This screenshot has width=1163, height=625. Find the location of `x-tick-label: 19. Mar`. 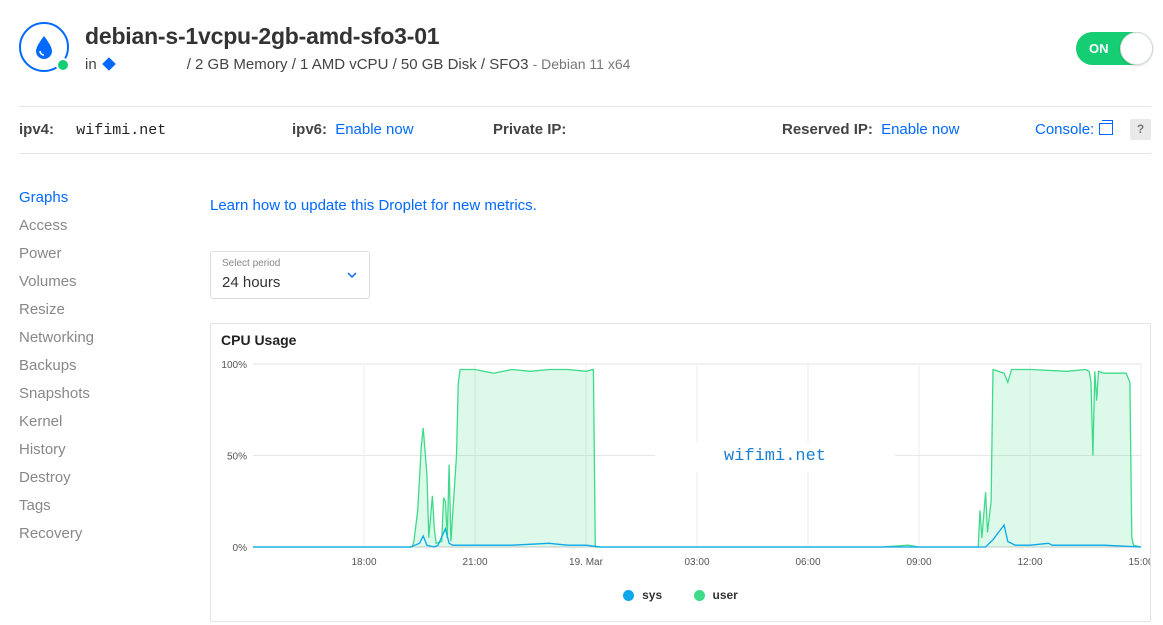

x-tick-label: 19. Mar is located at coordinates (586, 562).